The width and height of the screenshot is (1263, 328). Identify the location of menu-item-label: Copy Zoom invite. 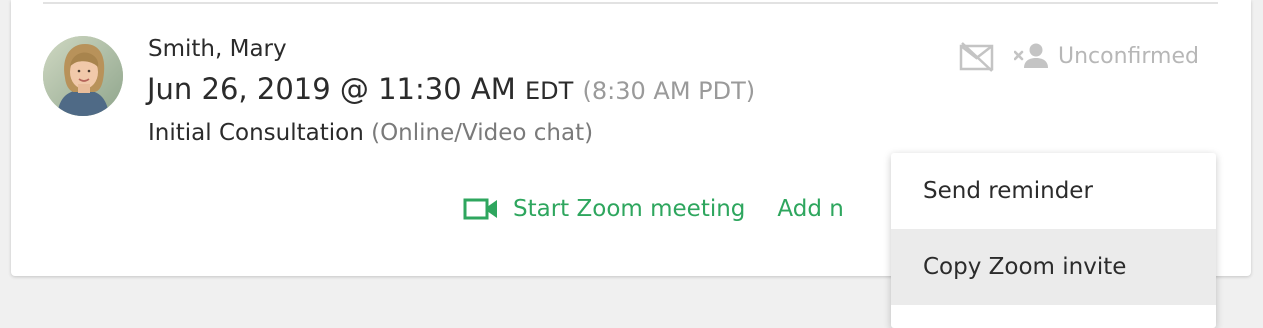
(1025, 267).